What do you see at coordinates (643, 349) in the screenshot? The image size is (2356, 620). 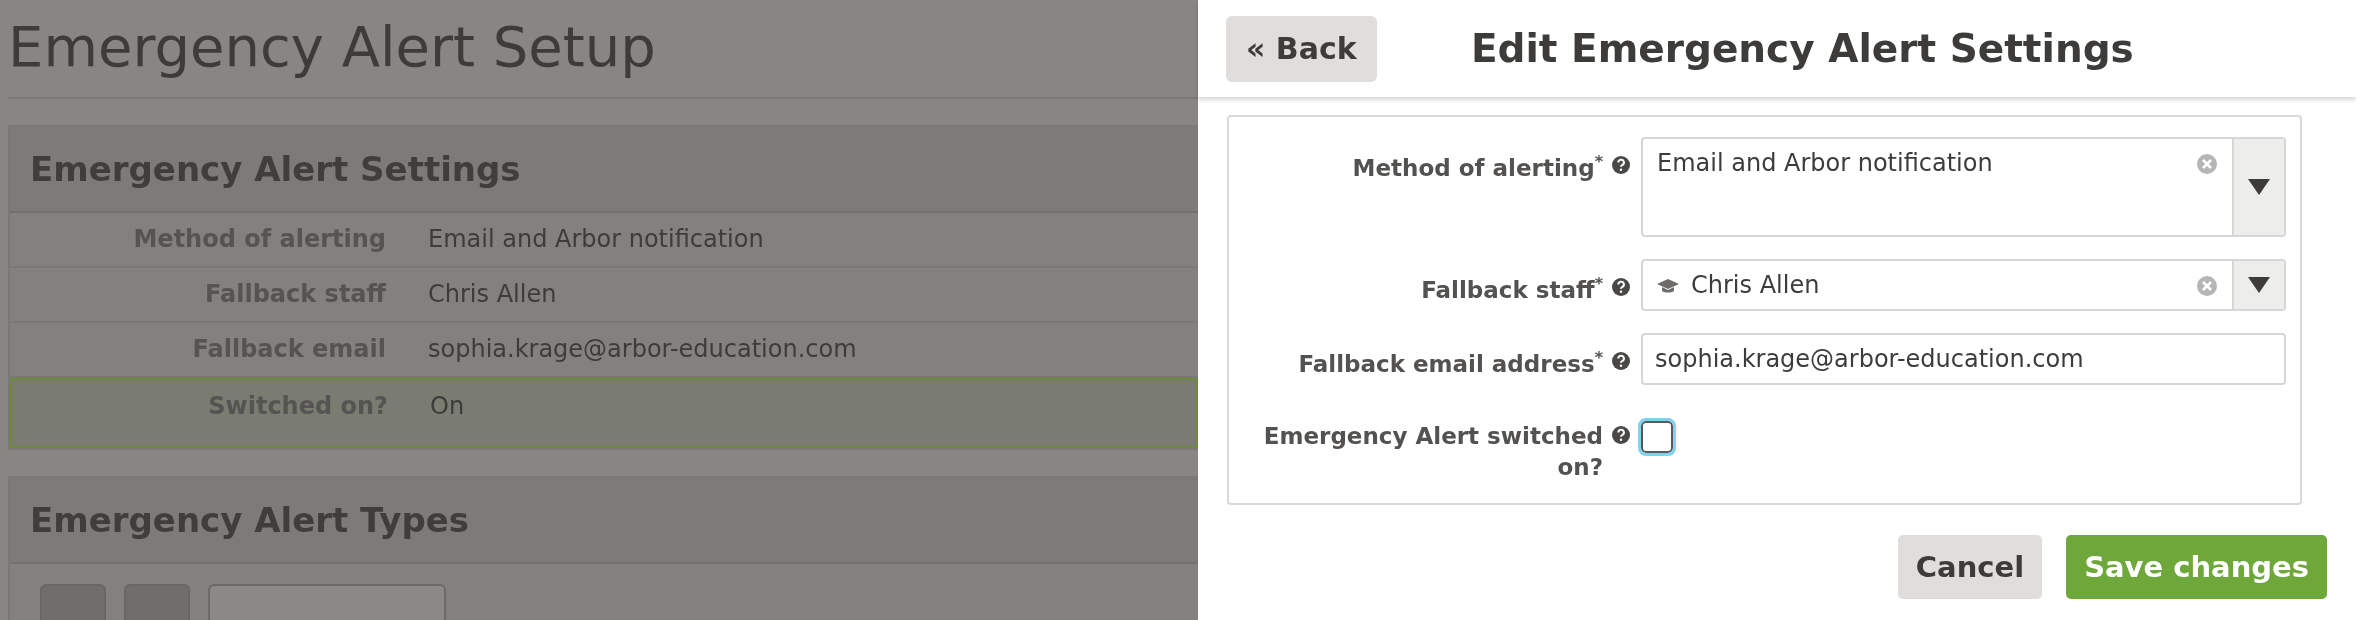 I see `row-value: sophia.krage@arbor-education.com` at bounding box center [643, 349].